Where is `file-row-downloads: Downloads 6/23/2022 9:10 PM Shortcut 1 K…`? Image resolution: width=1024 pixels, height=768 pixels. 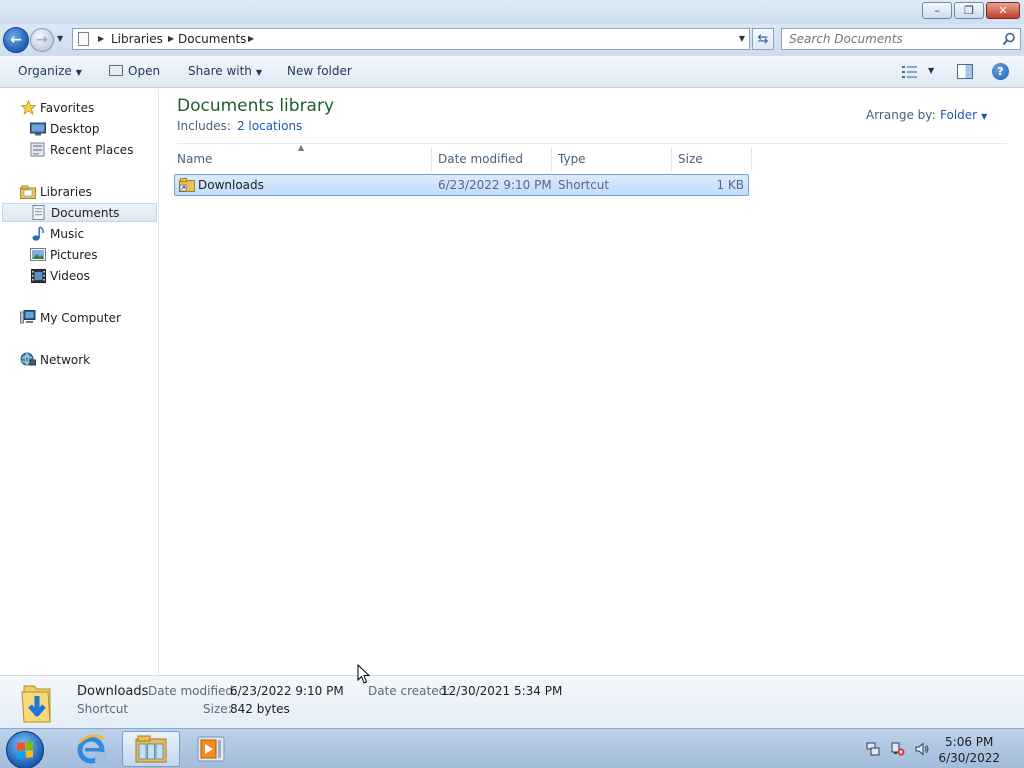 file-row-downloads: Downloads 6/23/2022 9:10 PM Shortcut 1 K… is located at coordinates (461, 185).